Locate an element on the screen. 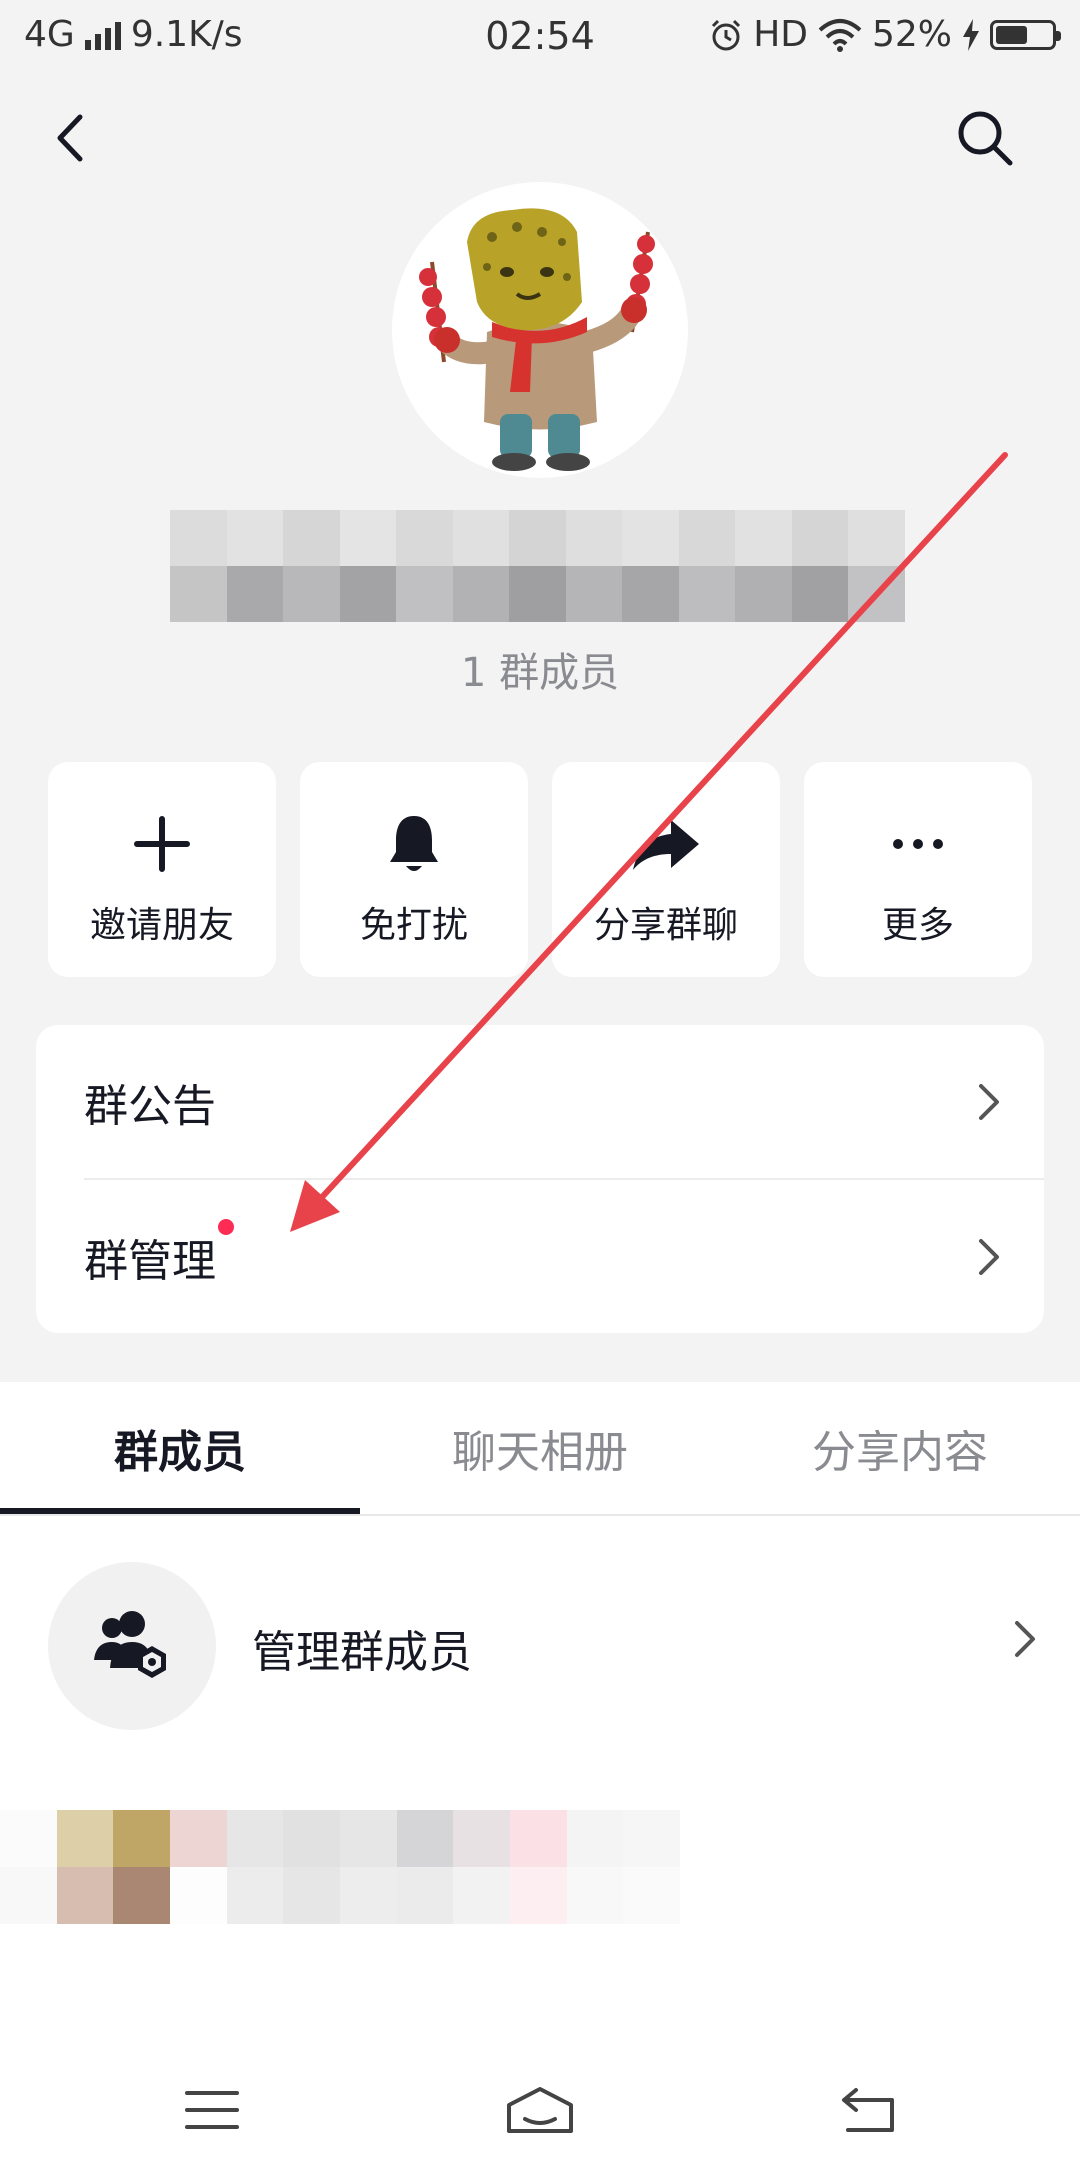 The height and width of the screenshot is (2160, 1080). tab-shared-content: 分享内容 is located at coordinates (900, 1448).